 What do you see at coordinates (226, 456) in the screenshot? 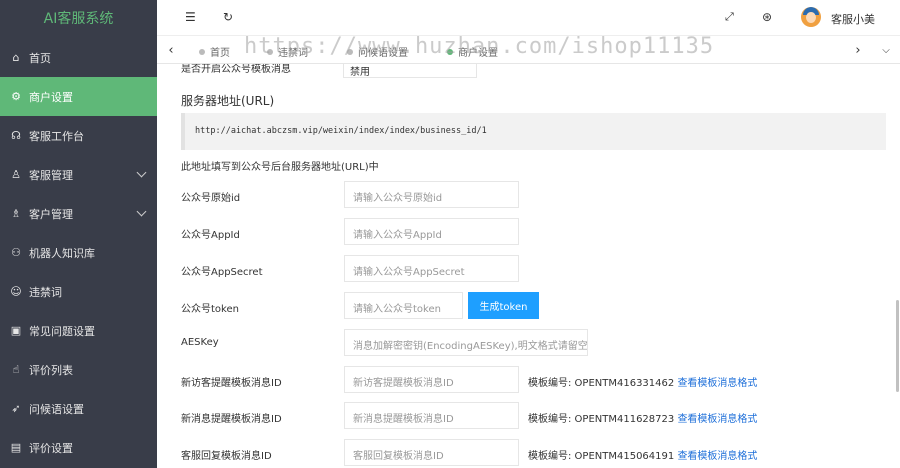
I see `agent-reply-template-label: 客服回复模板消息ID` at bounding box center [226, 456].